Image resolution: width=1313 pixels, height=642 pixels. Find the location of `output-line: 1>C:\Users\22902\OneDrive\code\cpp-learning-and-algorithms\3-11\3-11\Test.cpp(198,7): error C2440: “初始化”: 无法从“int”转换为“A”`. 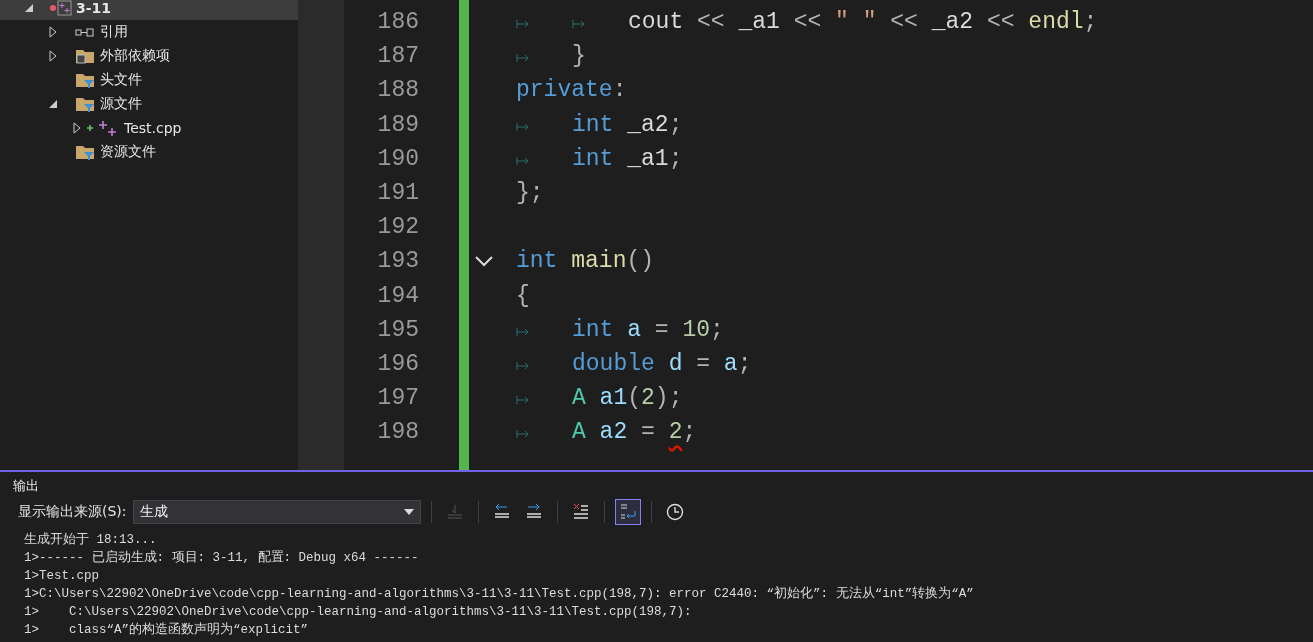

output-line: 1>C:\Users\22902\OneDrive\code\cpp-learning-and-algorithms\3-11\3-11\Test.cpp(198,7): error C2440: “初始化”: 无法从“int”转换为“A” is located at coordinates (499, 594).